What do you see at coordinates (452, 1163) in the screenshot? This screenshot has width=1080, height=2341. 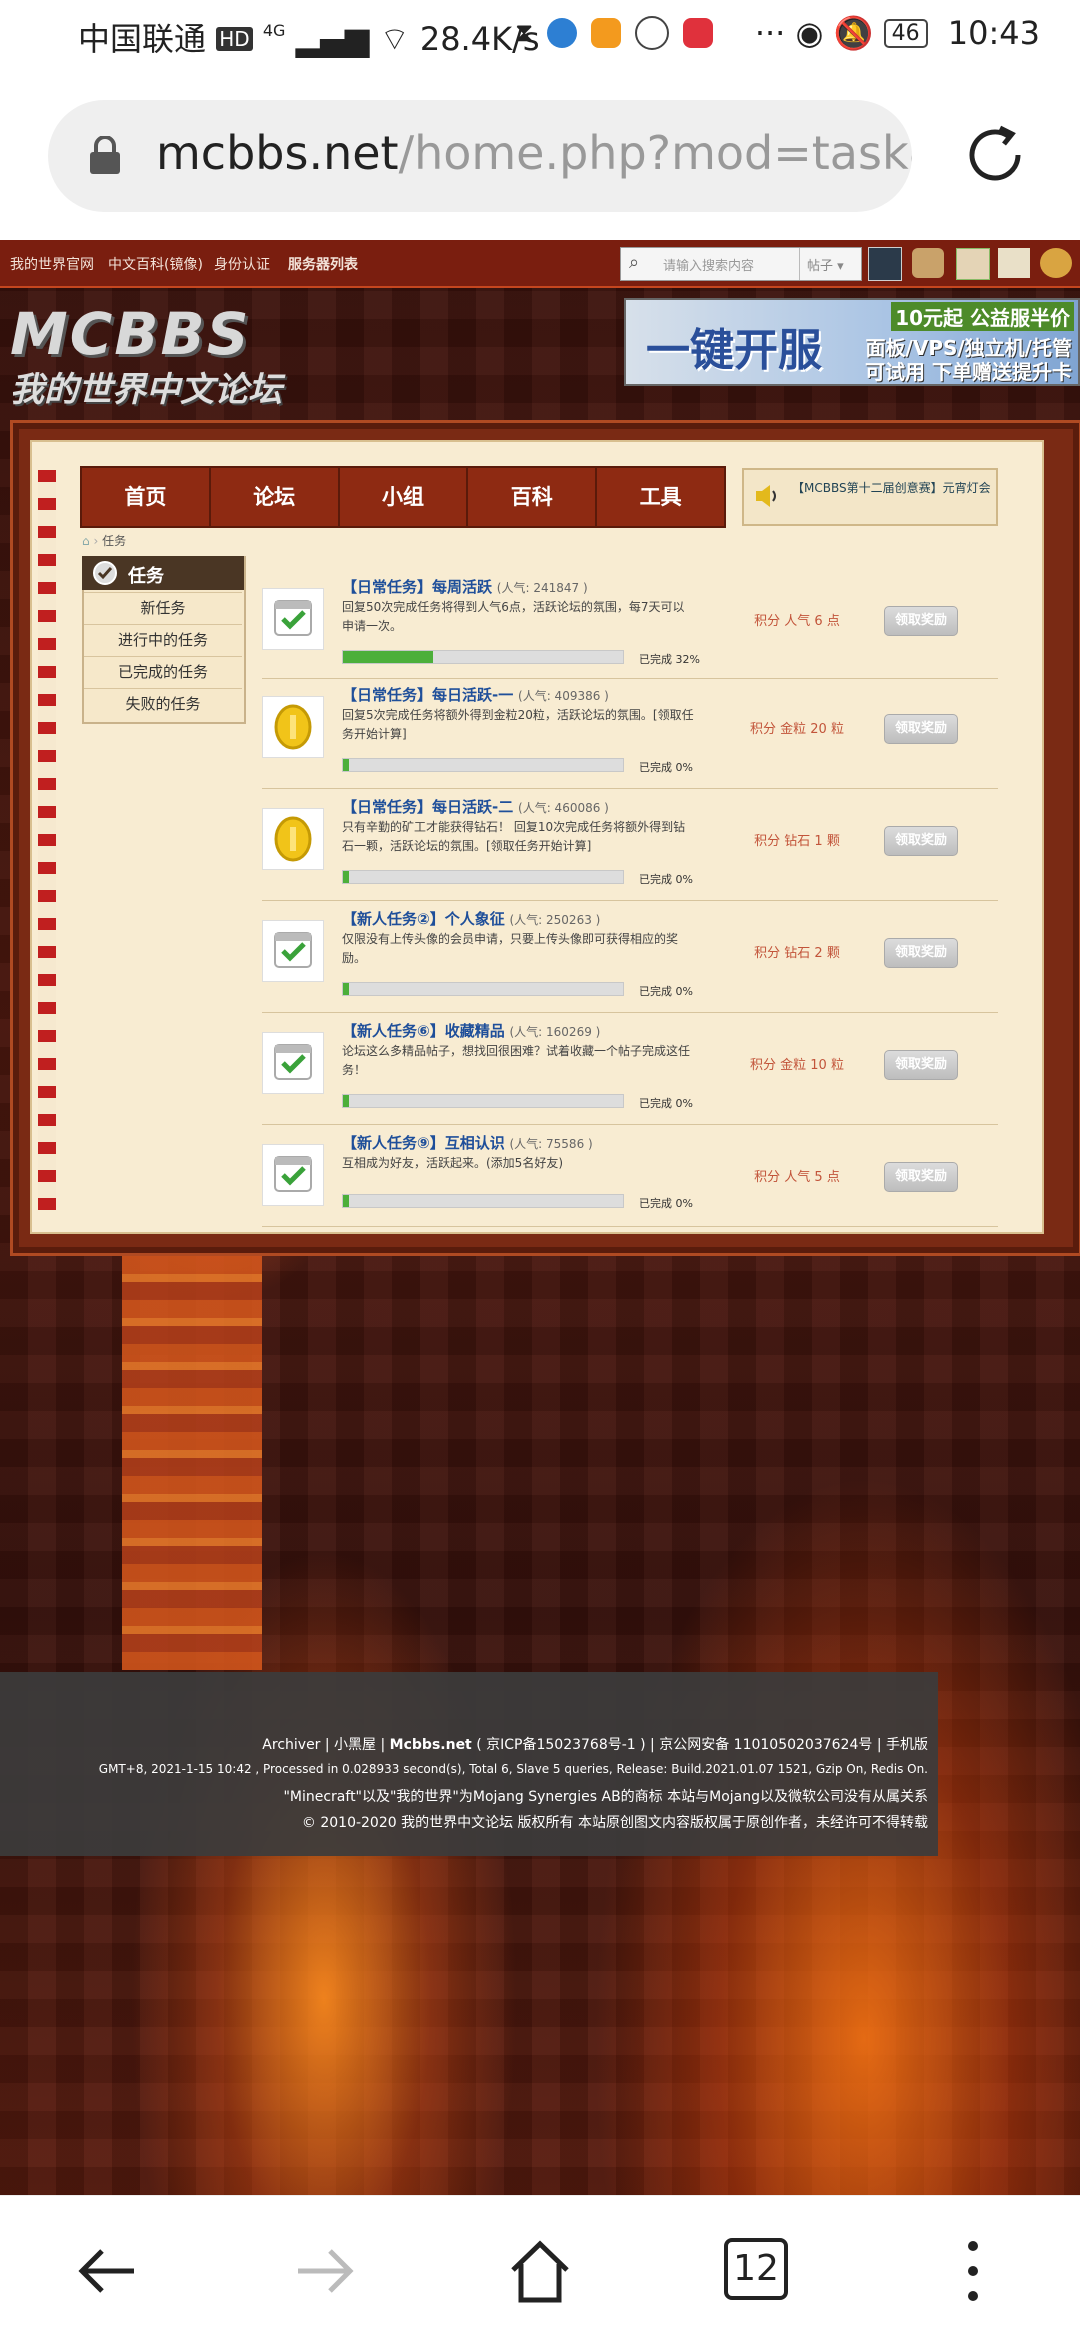 I see `task-desc: 互相成为好友，活跃起来。(添加5名好友)` at bounding box center [452, 1163].